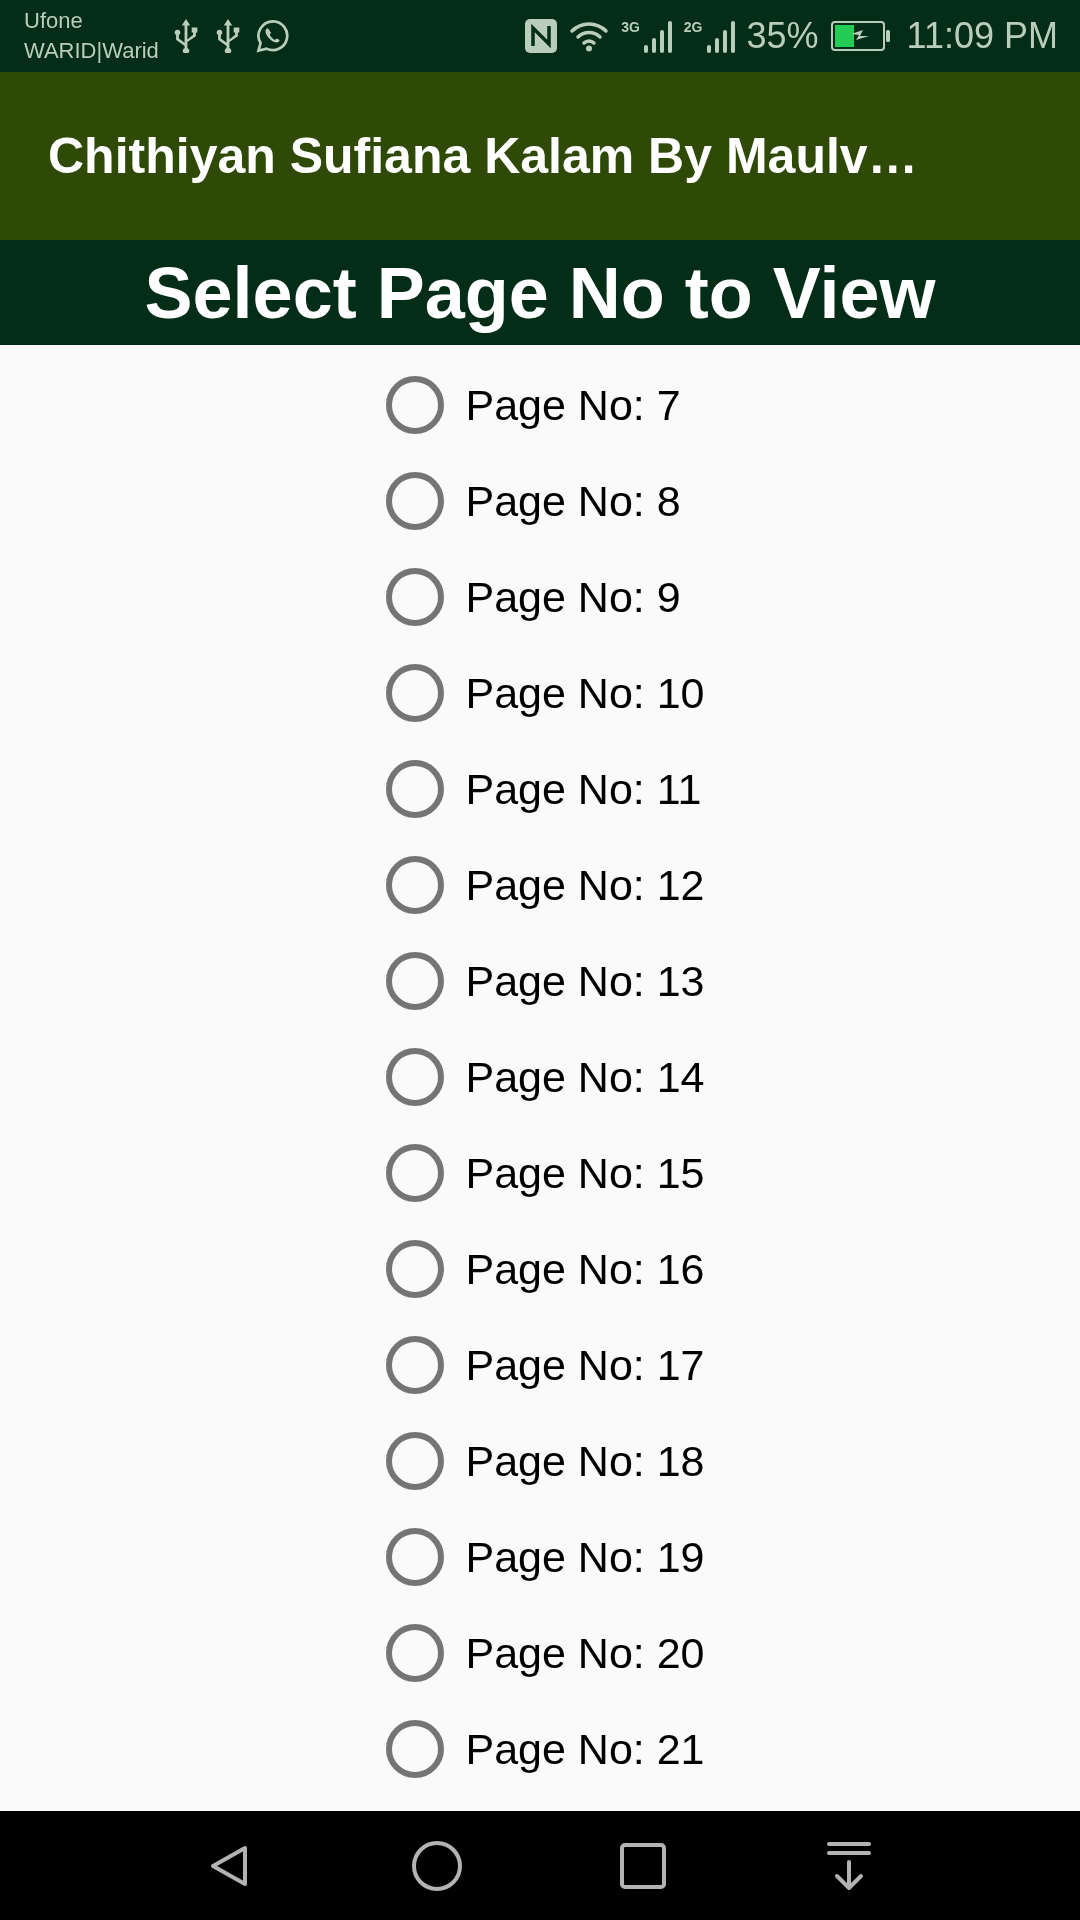 The width and height of the screenshot is (1080, 1920). Describe the element at coordinates (545, 1749) in the screenshot. I see `page-radio-option: Page No: 21` at that location.